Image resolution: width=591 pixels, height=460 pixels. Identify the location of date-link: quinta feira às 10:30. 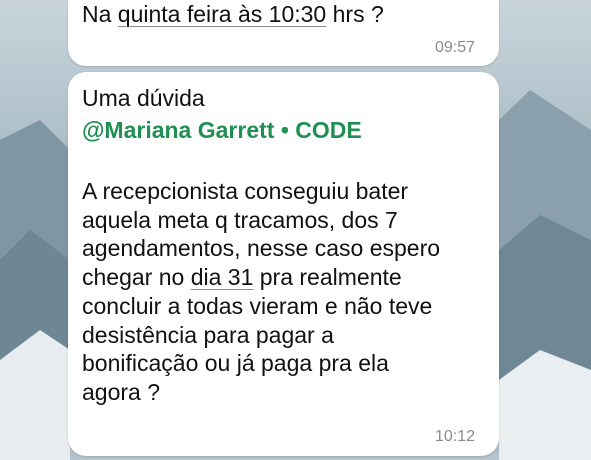
(222, 14).